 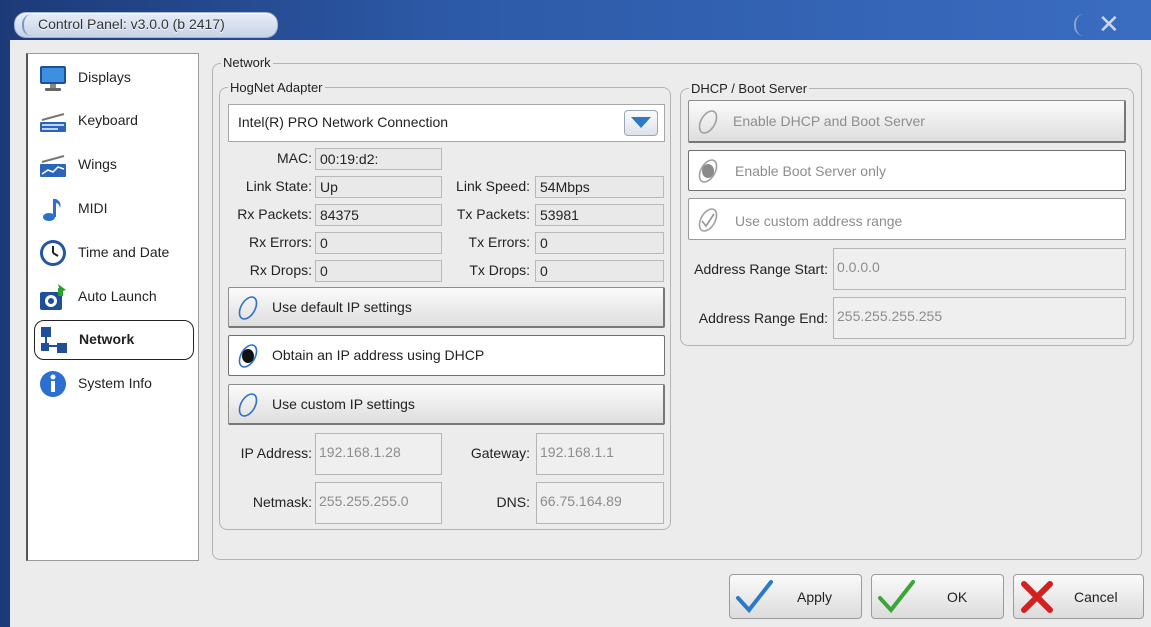 What do you see at coordinates (108, 120) in the screenshot?
I see `sidebar-item-label: Keyboard` at bounding box center [108, 120].